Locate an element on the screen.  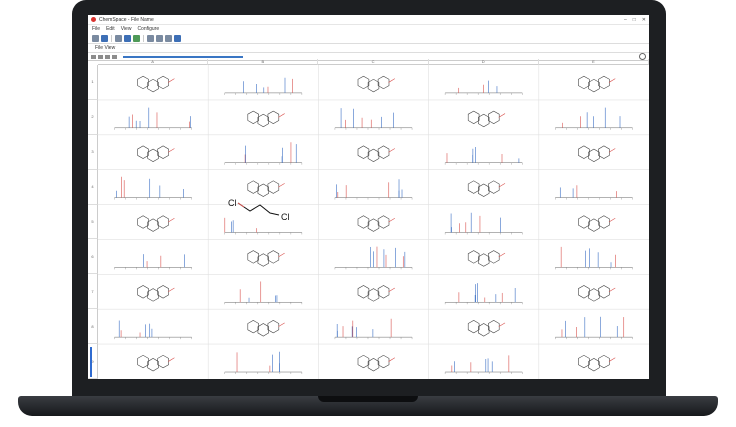
tools-icon is located at coordinates (168, 38).